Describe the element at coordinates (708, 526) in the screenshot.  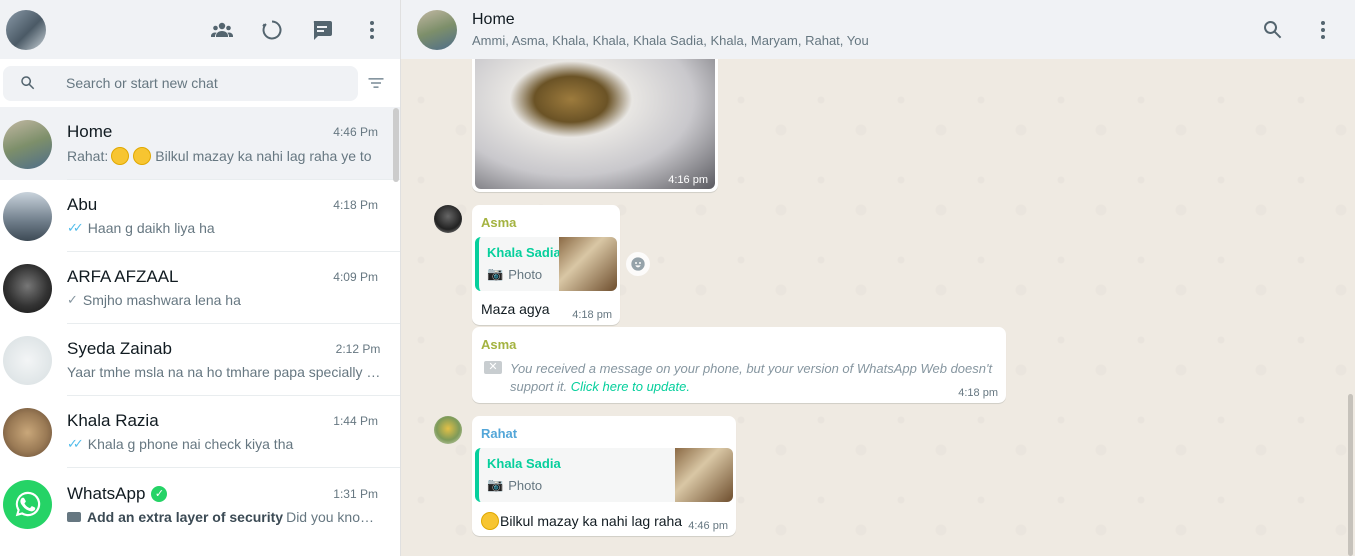
I see `message-time: 4:46 pm` at that location.